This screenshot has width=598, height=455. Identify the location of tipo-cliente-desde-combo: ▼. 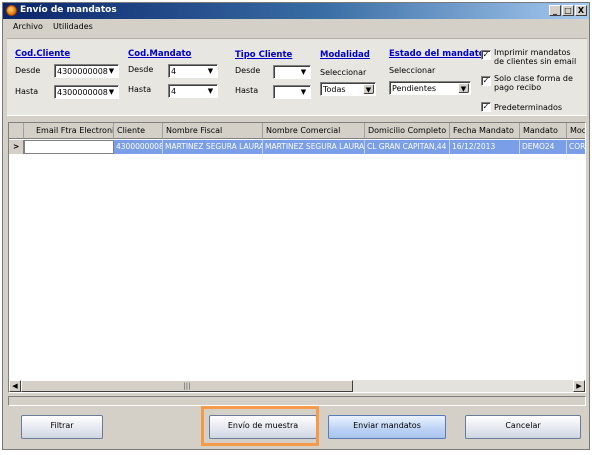
(292, 72).